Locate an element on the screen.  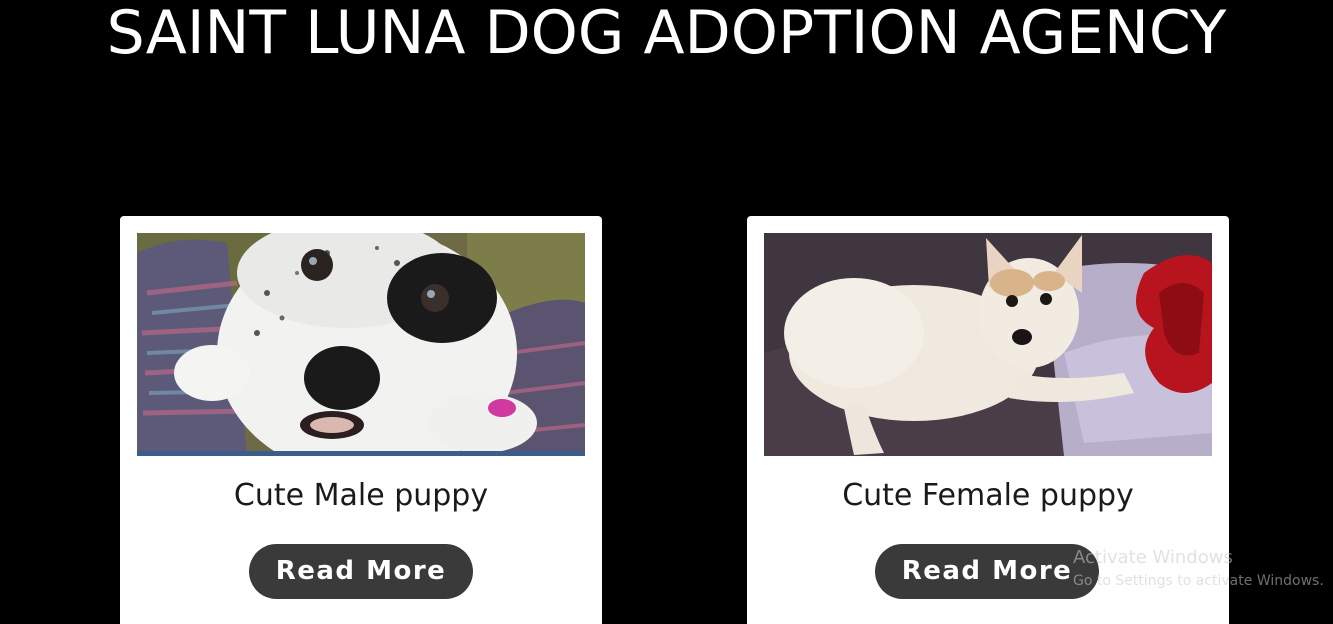
card-title: Cute Male puppy is located at coordinates (361, 495).